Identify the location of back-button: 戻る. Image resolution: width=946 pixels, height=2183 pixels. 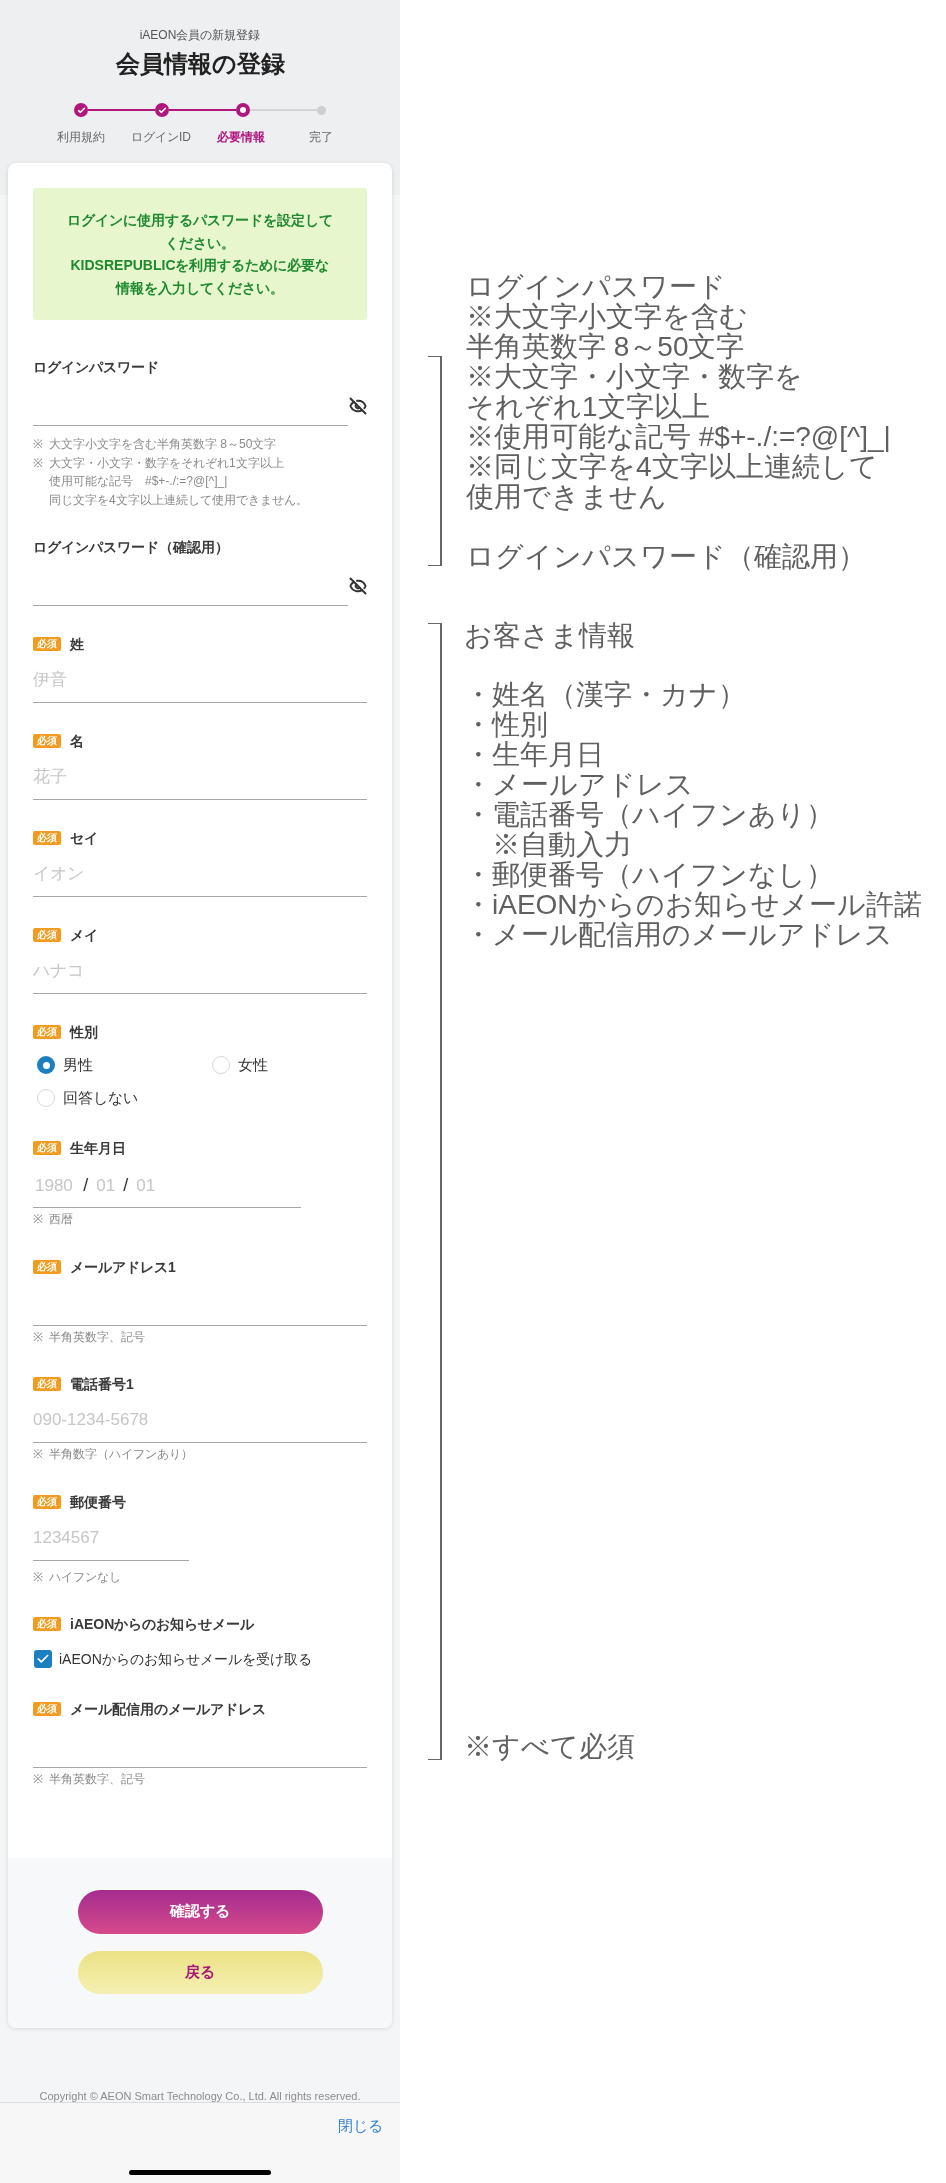
(200, 1972).